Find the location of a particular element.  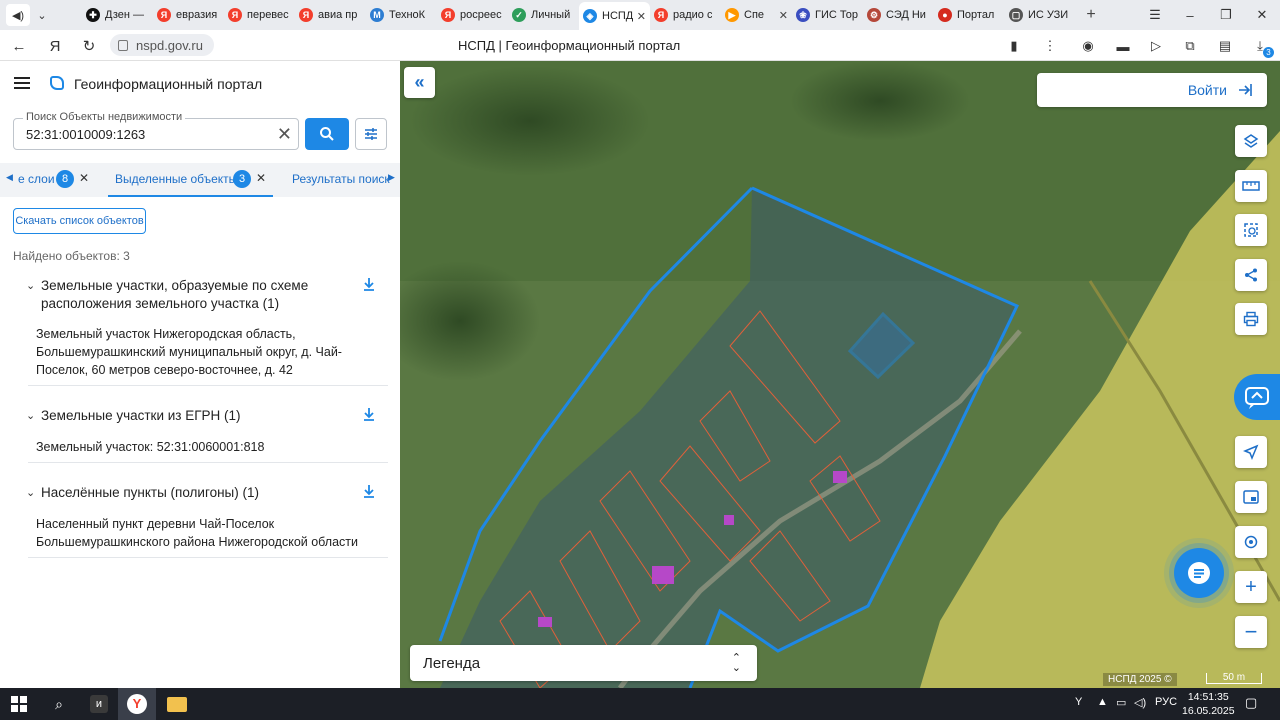

list-item: Земельный участок: 52:31:0060001:818 is located at coordinates (208, 448).